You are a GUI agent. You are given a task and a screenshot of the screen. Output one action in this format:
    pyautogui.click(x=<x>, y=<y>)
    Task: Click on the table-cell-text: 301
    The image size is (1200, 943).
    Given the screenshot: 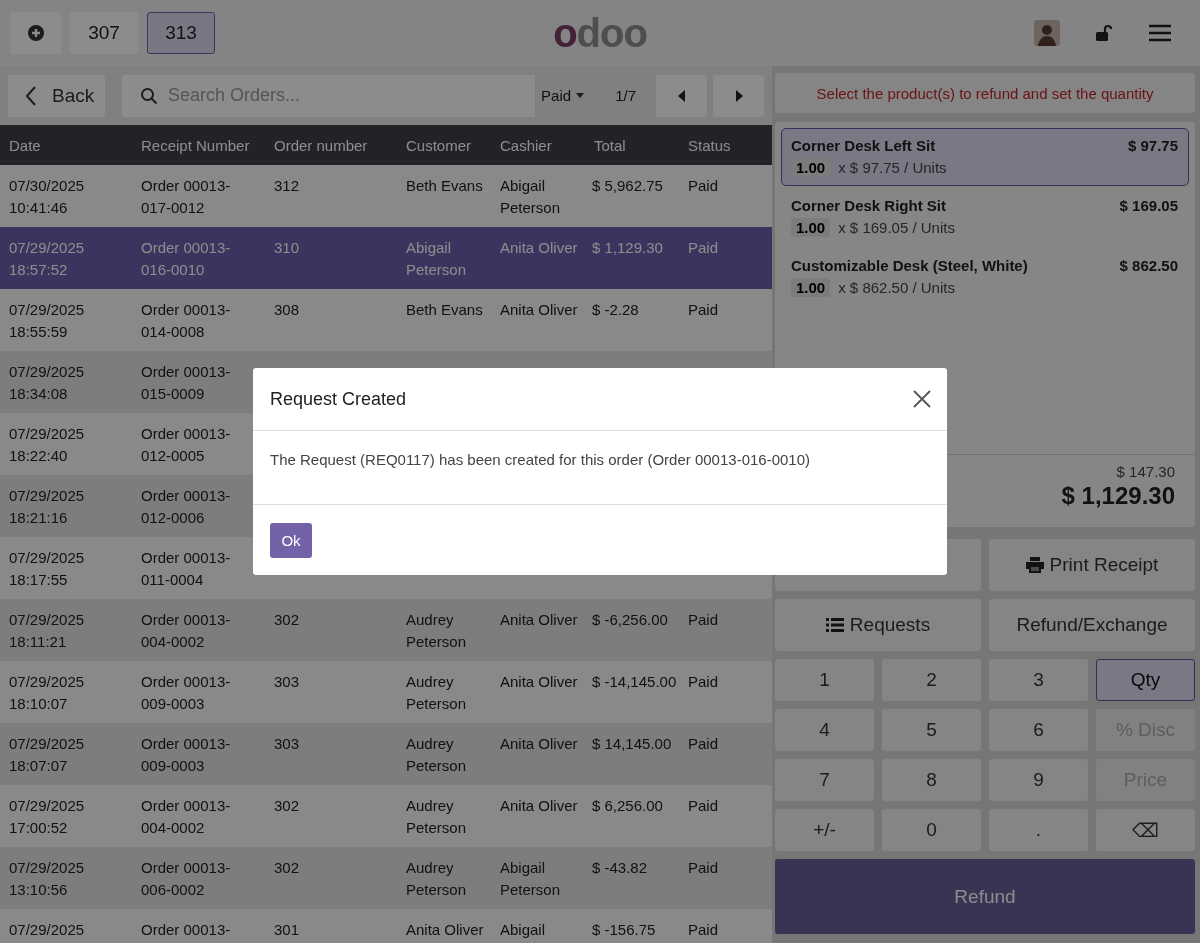 What is the action you would take?
    pyautogui.click(x=287, y=930)
    